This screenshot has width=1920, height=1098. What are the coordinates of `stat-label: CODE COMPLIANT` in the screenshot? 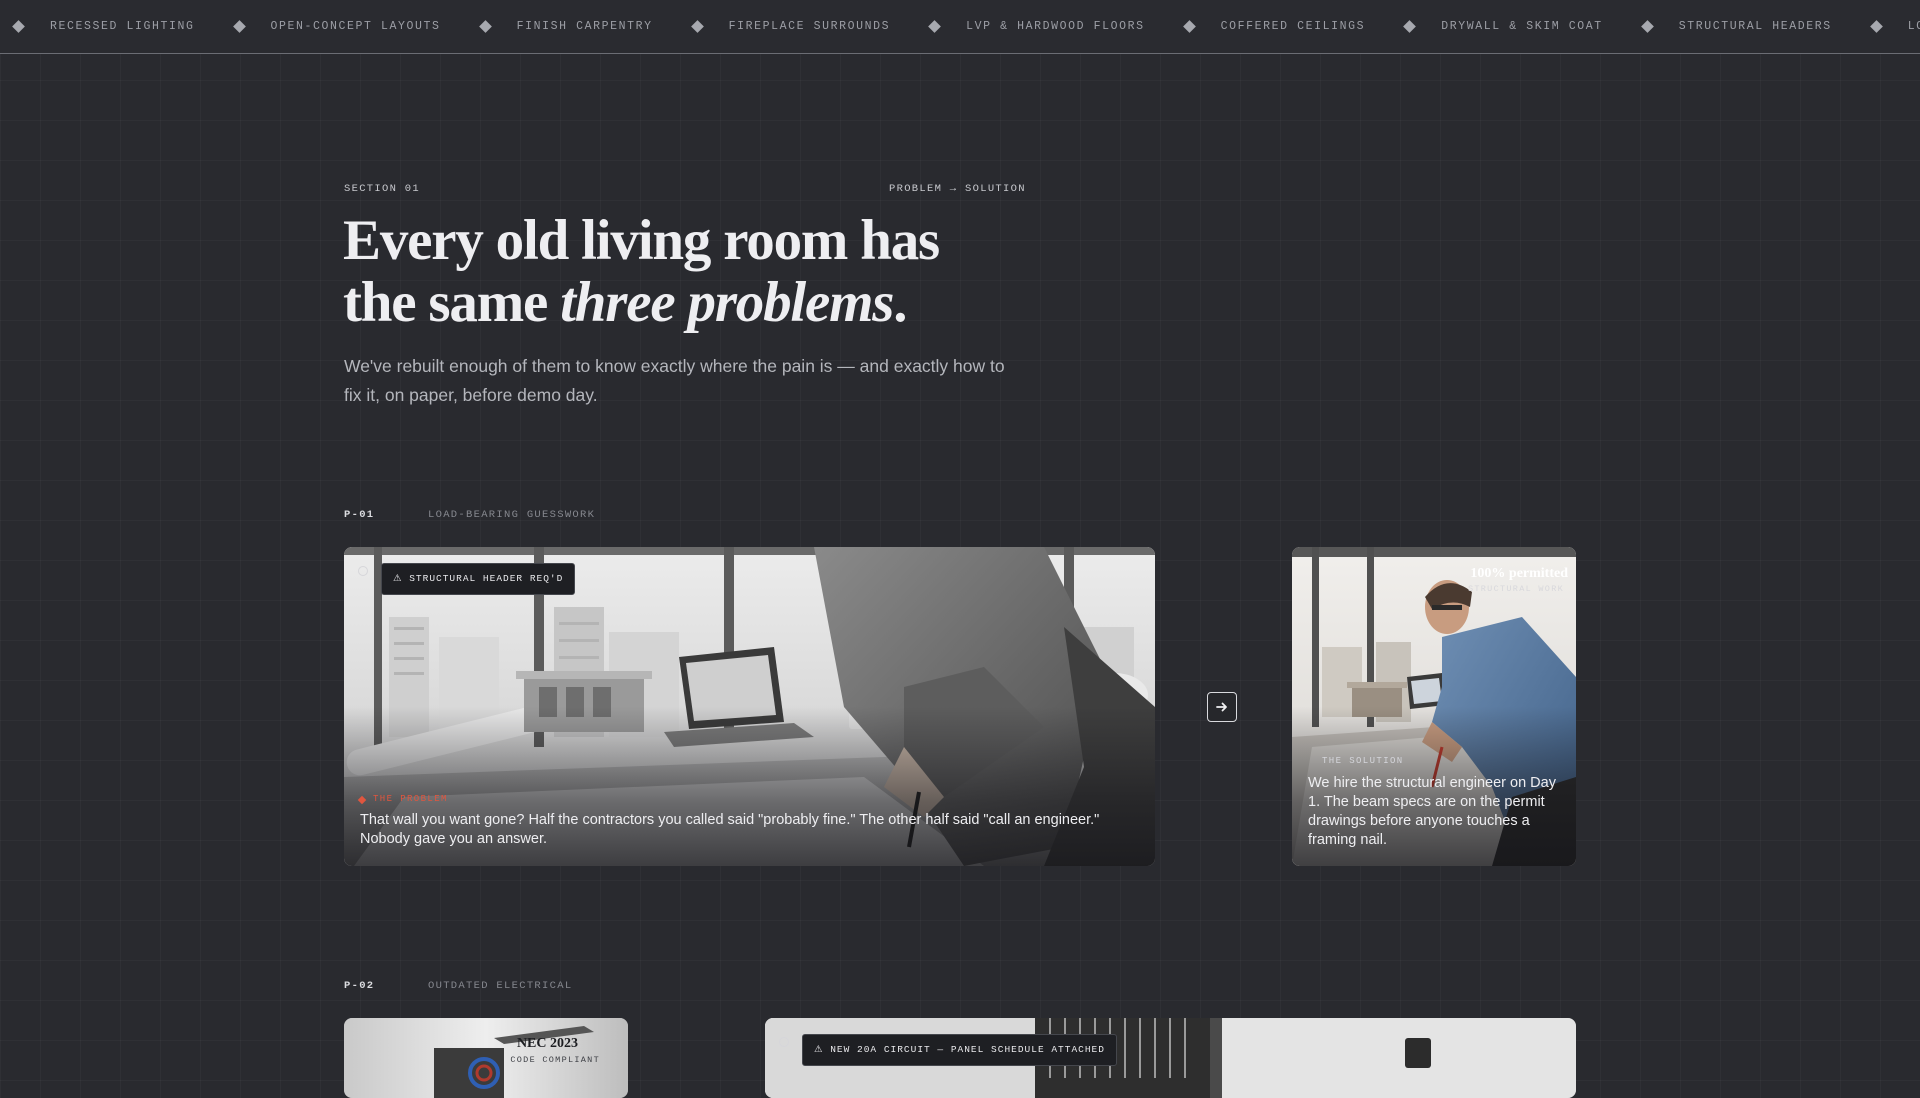 It's located at (555, 1060).